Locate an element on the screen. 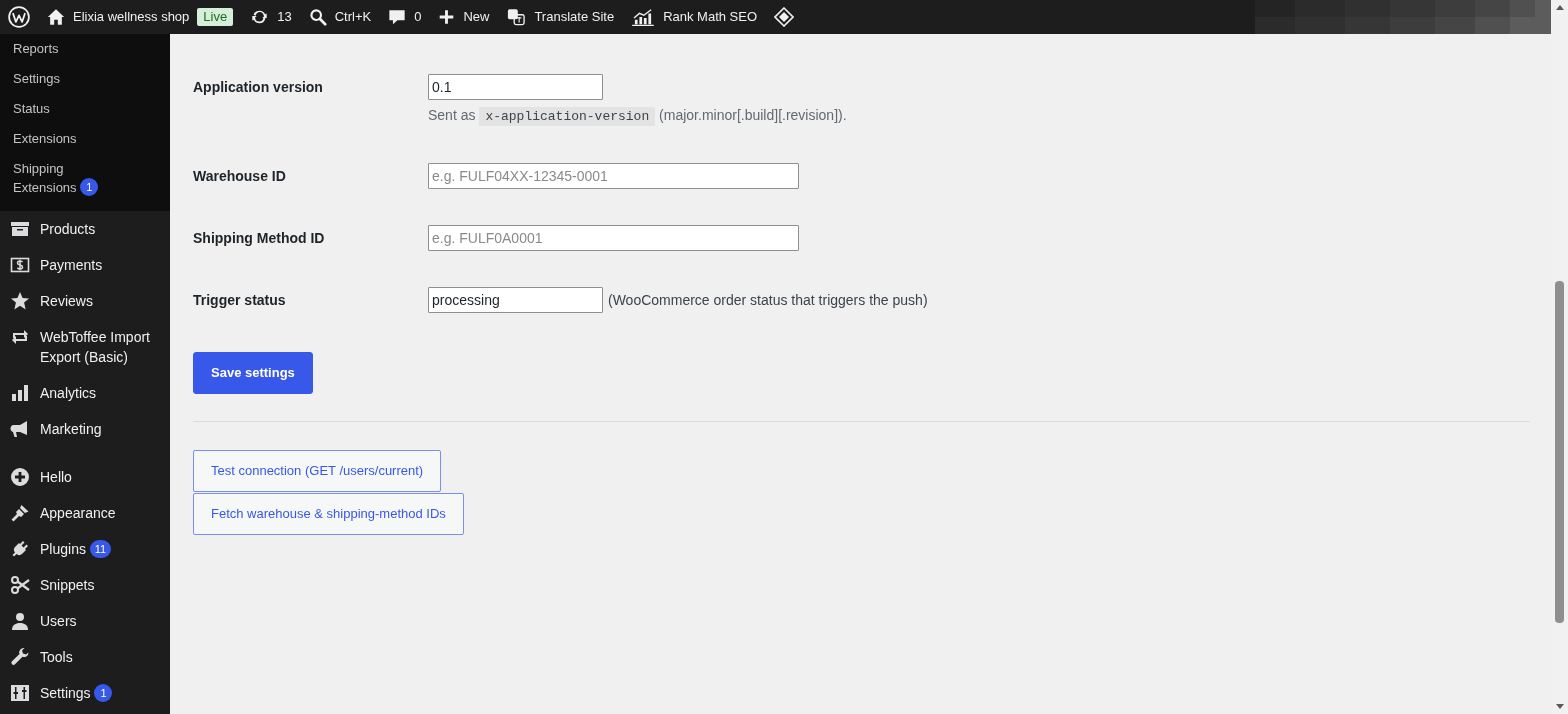 Image resolution: width=1568 pixels, height=714 pixels. rising-chart-icon is located at coordinates (643, 17).